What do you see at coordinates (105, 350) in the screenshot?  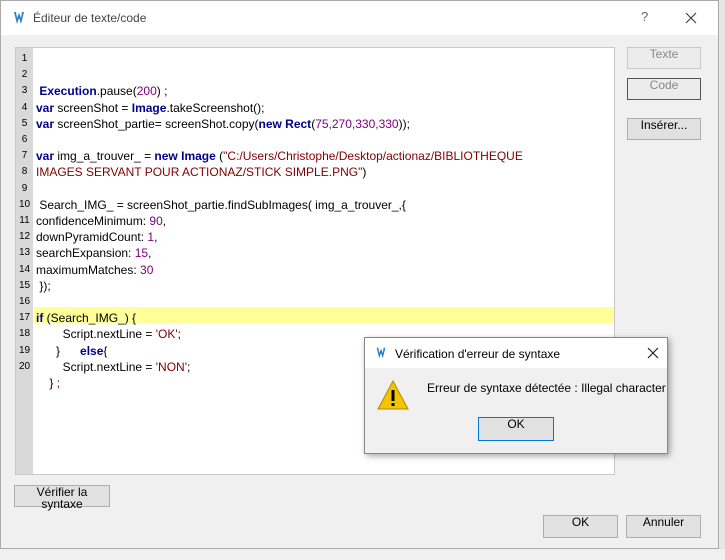 I see `code-token: {` at bounding box center [105, 350].